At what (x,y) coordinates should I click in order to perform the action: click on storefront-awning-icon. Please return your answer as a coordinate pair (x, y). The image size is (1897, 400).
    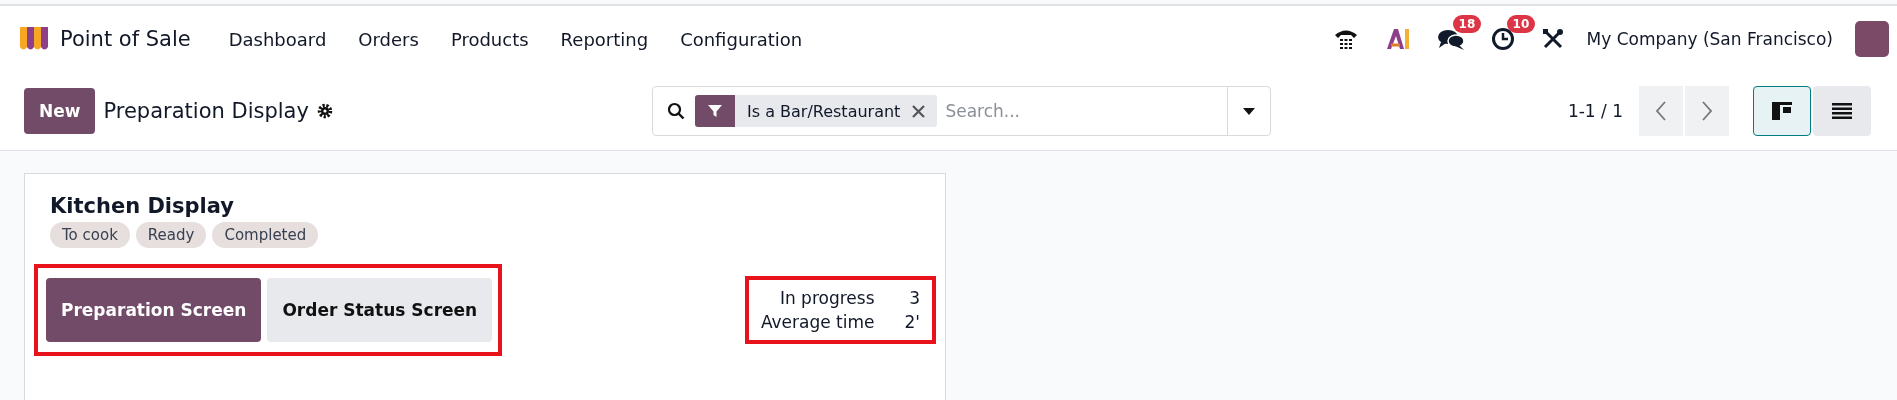
    Looking at the image, I should click on (34, 39).